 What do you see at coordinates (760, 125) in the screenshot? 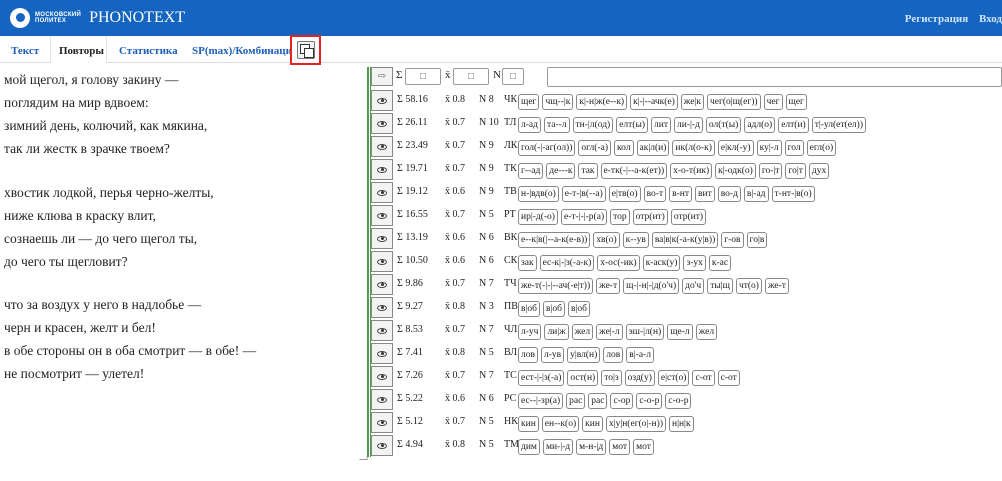
I see `repeat-chip: адл(о)` at bounding box center [760, 125].